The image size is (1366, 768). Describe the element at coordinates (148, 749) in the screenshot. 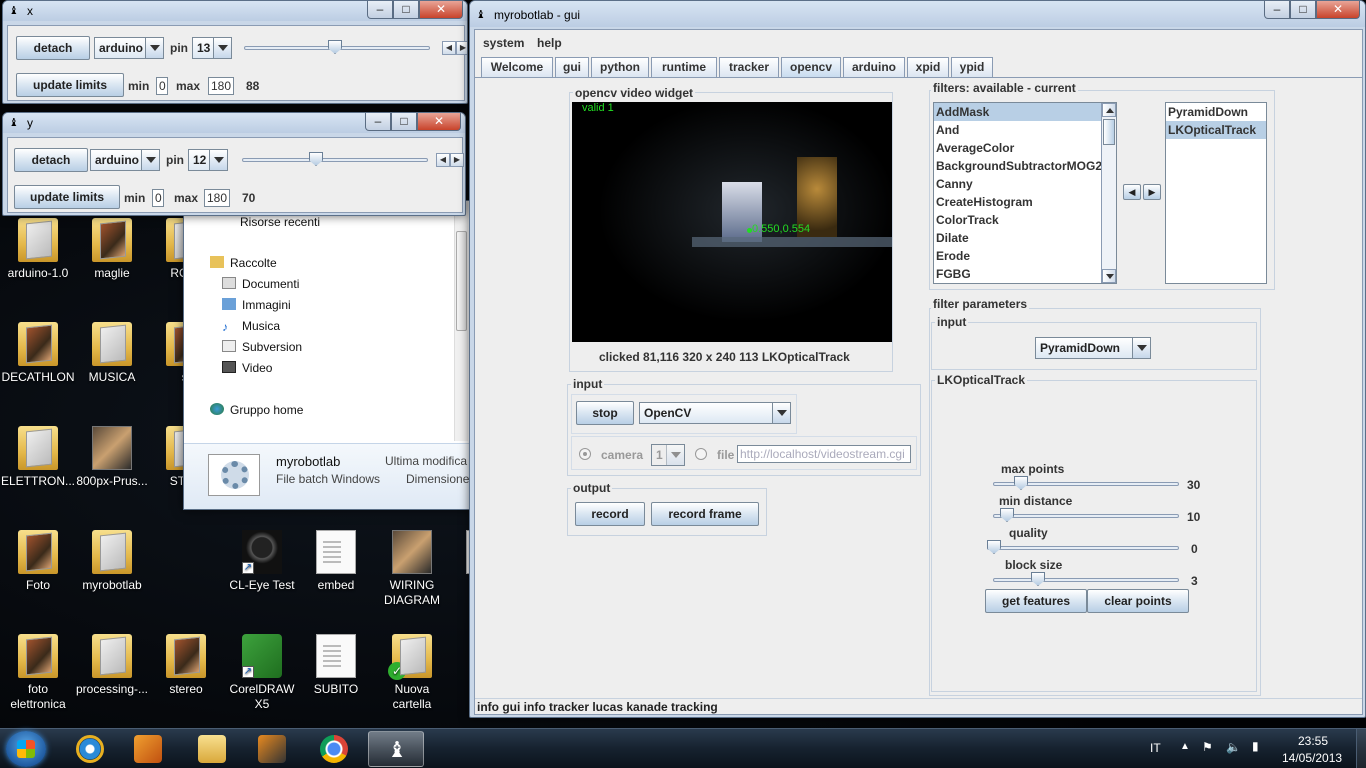

I see `taskbar-media-player` at that location.